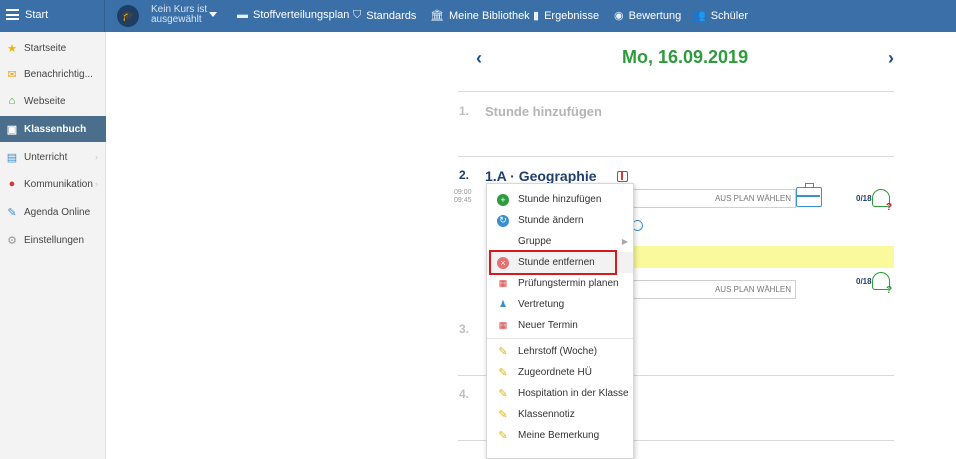 The width and height of the screenshot is (956, 459). What do you see at coordinates (763, 257) in the screenshot?
I see `lesson-note-bar` at bounding box center [763, 257].